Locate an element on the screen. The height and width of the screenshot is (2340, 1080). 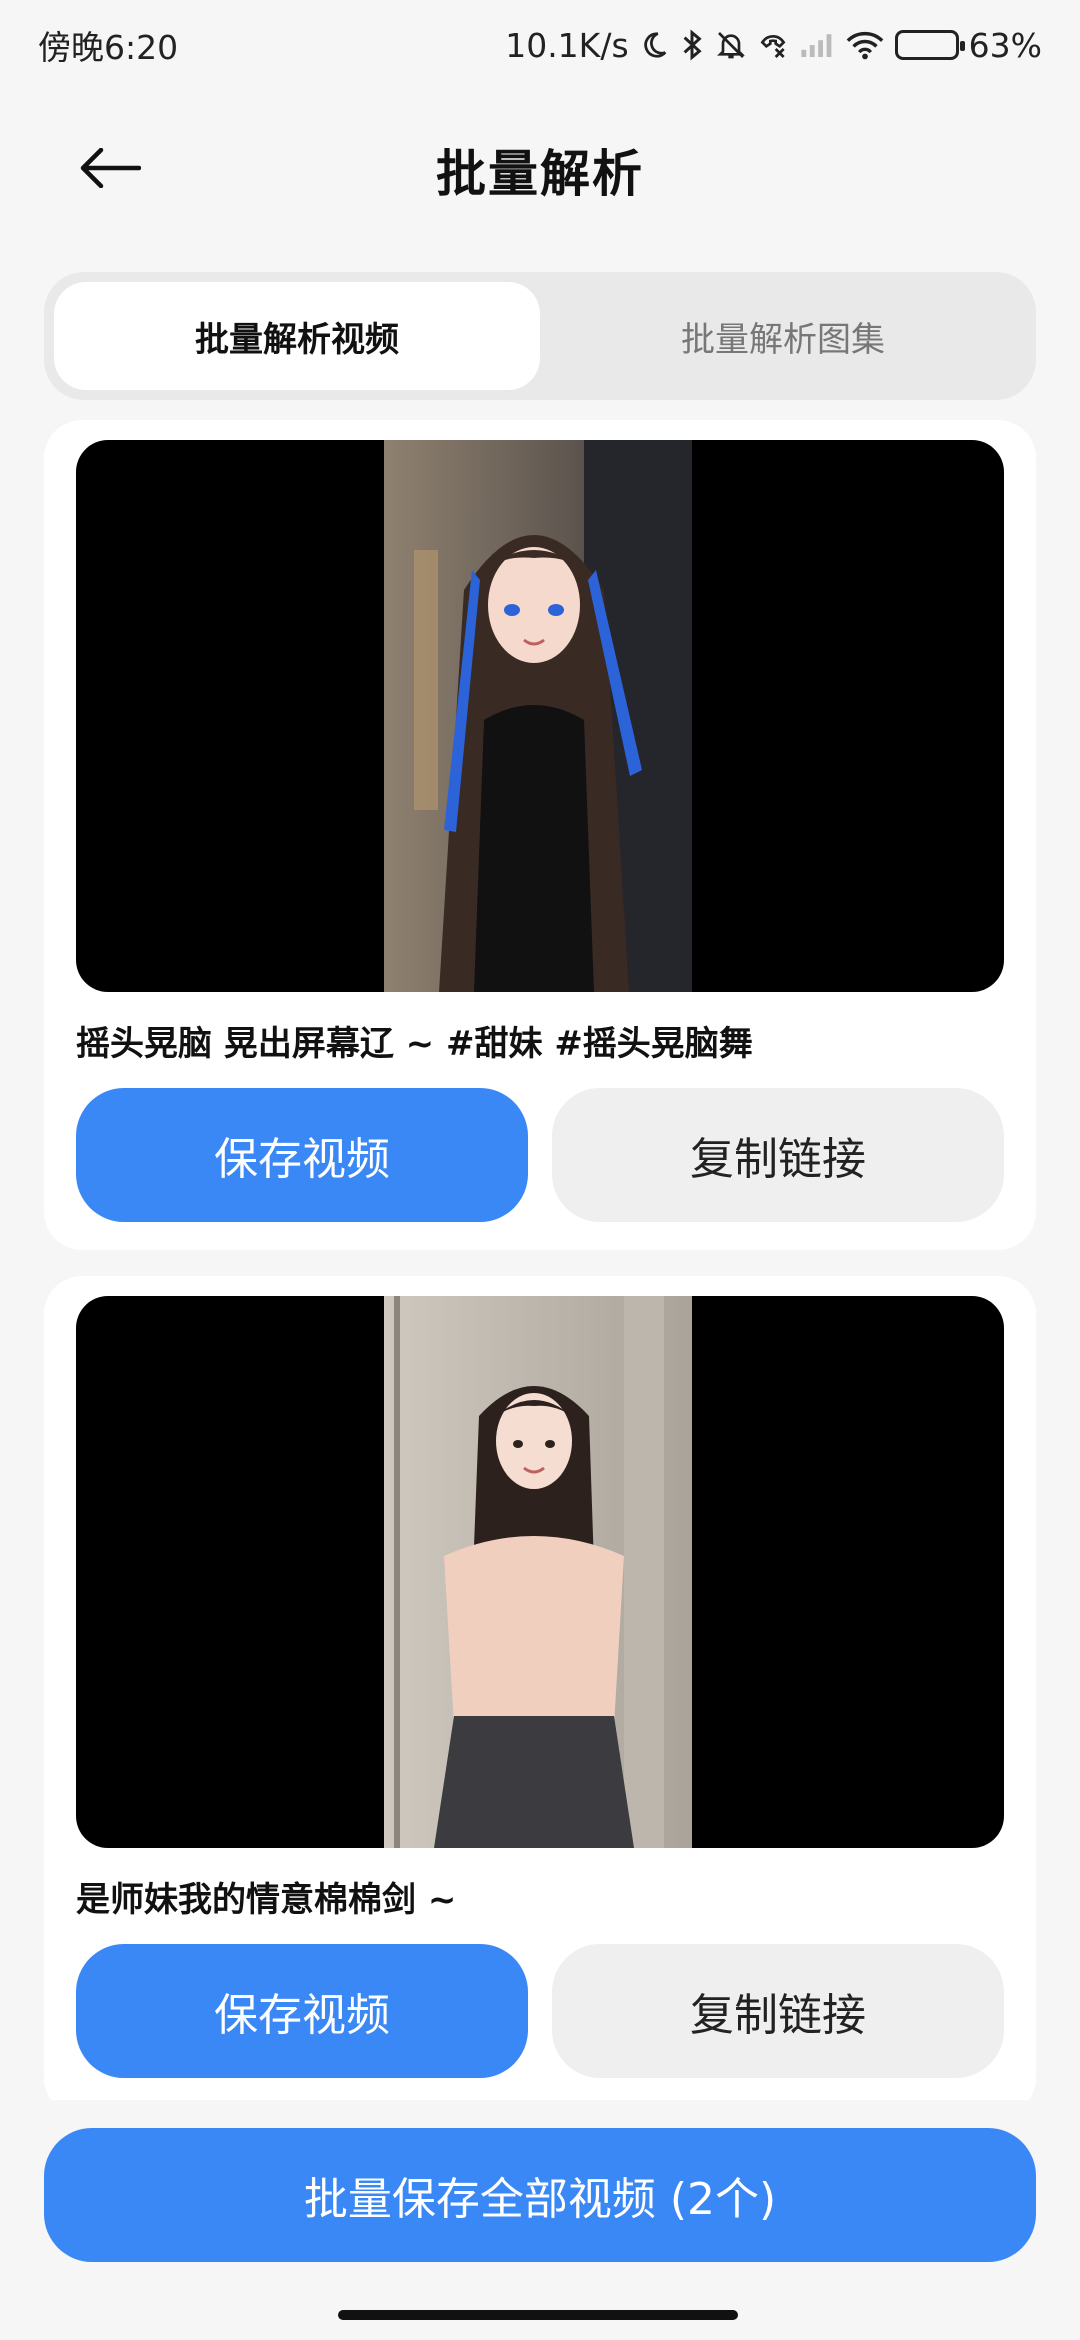
save-all-videos-button: 批量保存全部视频 (2个) is located at coordinates (540, 2195).